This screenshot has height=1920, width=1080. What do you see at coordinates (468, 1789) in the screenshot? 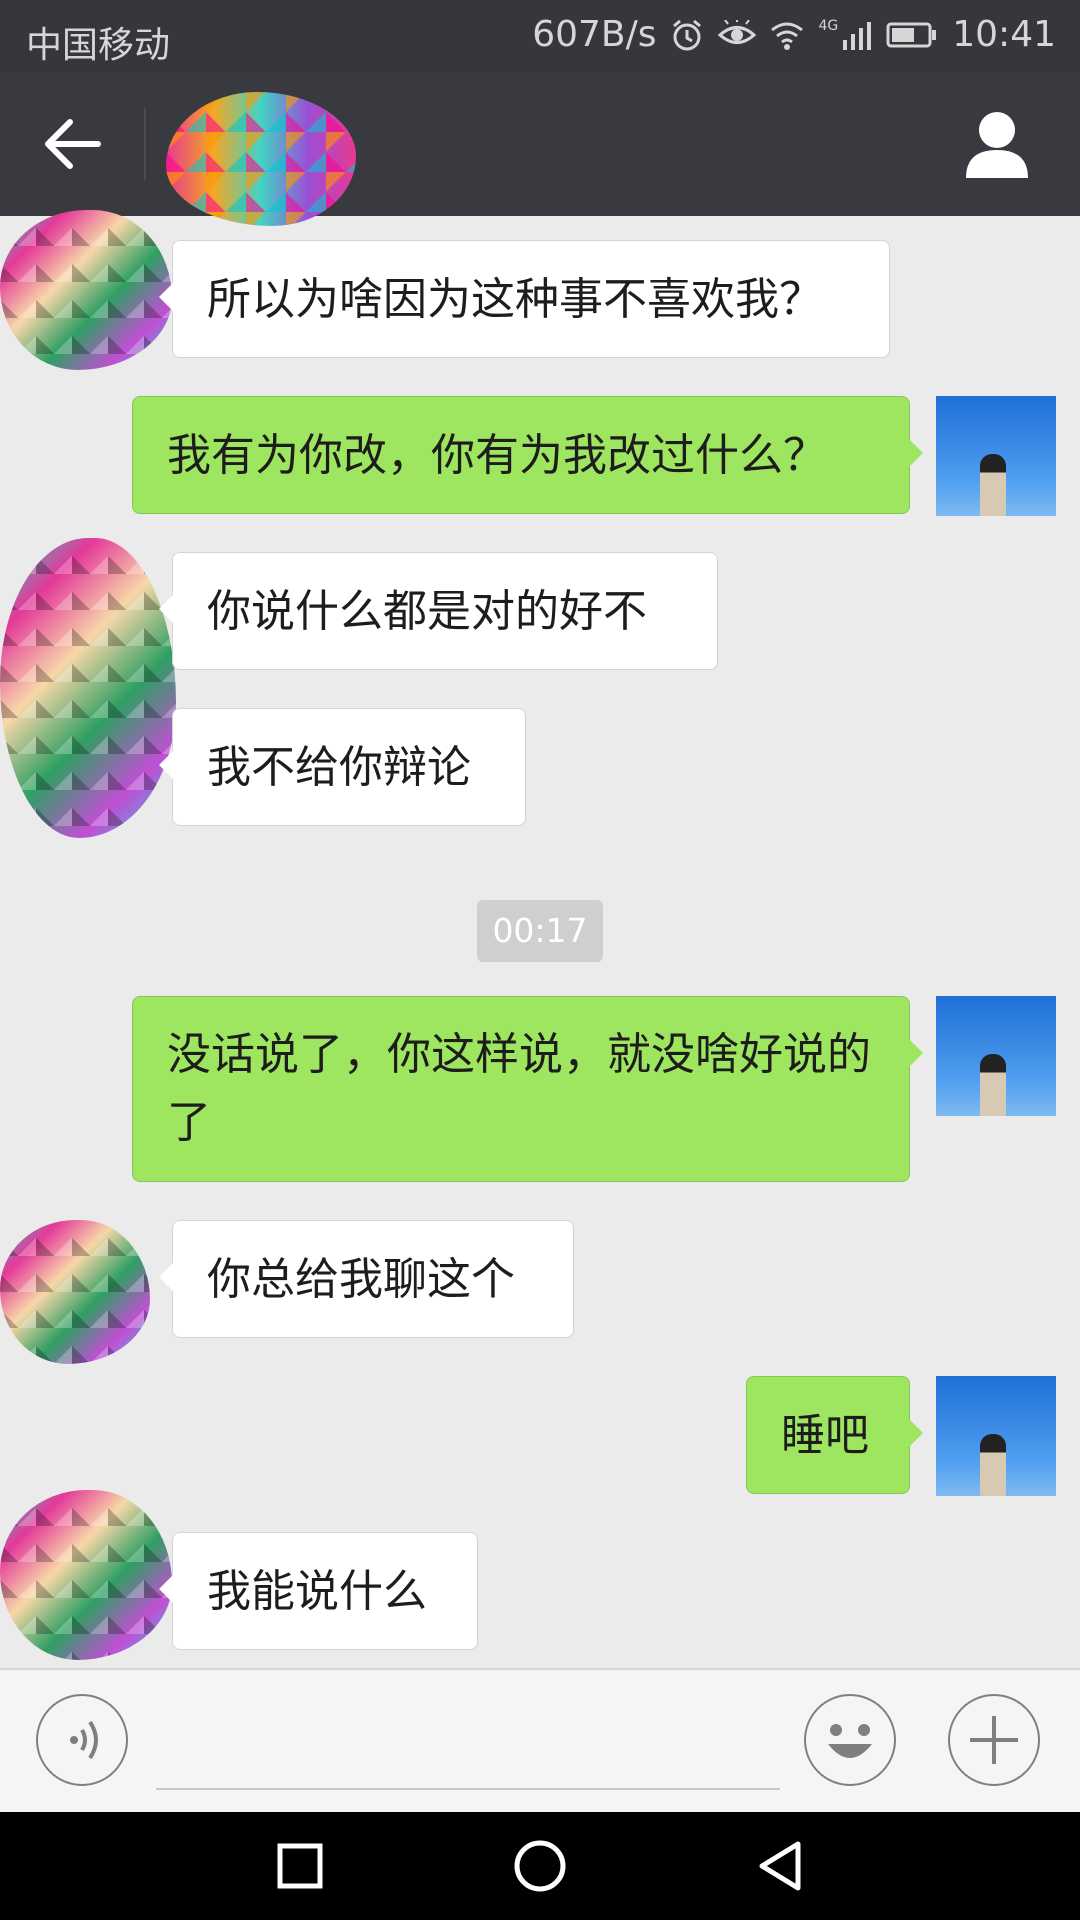
I see `message-input` at bounding box center [468, 1789].